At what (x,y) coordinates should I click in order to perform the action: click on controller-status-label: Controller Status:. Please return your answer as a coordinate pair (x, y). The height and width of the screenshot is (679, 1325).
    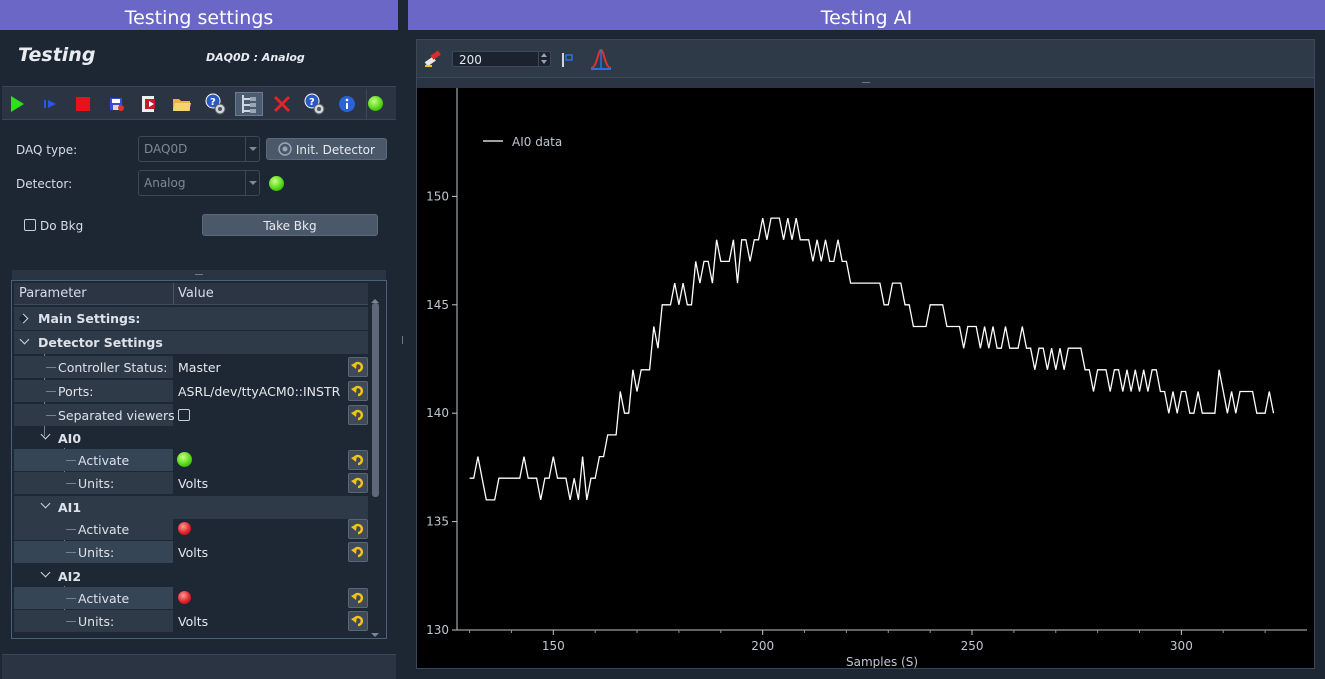
    Looking at the image, I should click on (113, 367).